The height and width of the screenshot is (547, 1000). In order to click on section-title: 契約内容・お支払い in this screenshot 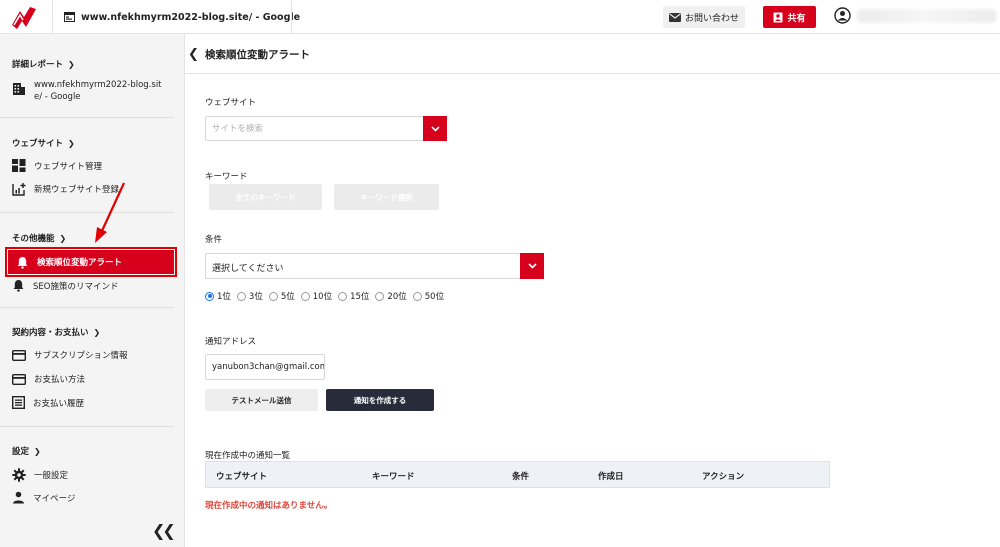, I will do `click(50, 333)`.